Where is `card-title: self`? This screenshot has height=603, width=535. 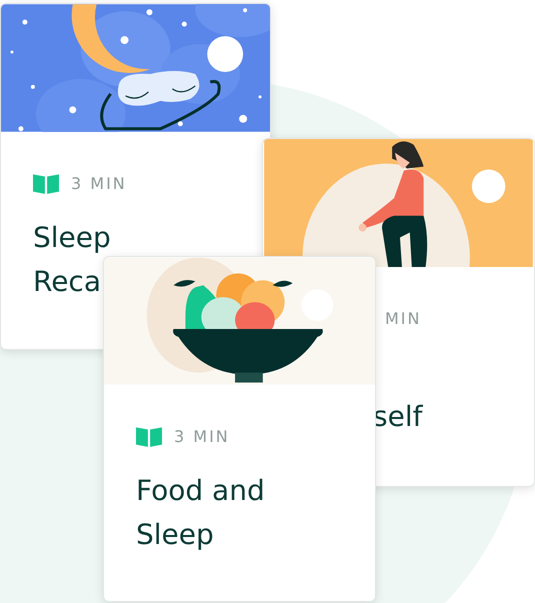
card-title: self is located at coordinates (397, 417).